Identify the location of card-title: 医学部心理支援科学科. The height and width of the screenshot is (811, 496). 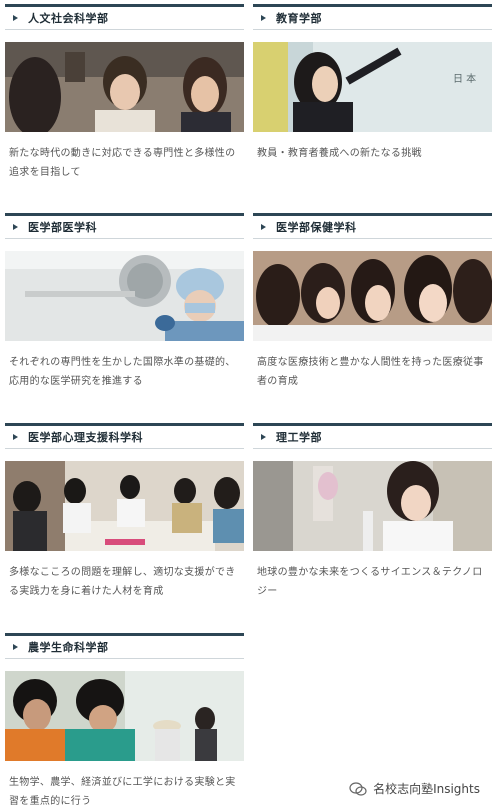
(85, 437).